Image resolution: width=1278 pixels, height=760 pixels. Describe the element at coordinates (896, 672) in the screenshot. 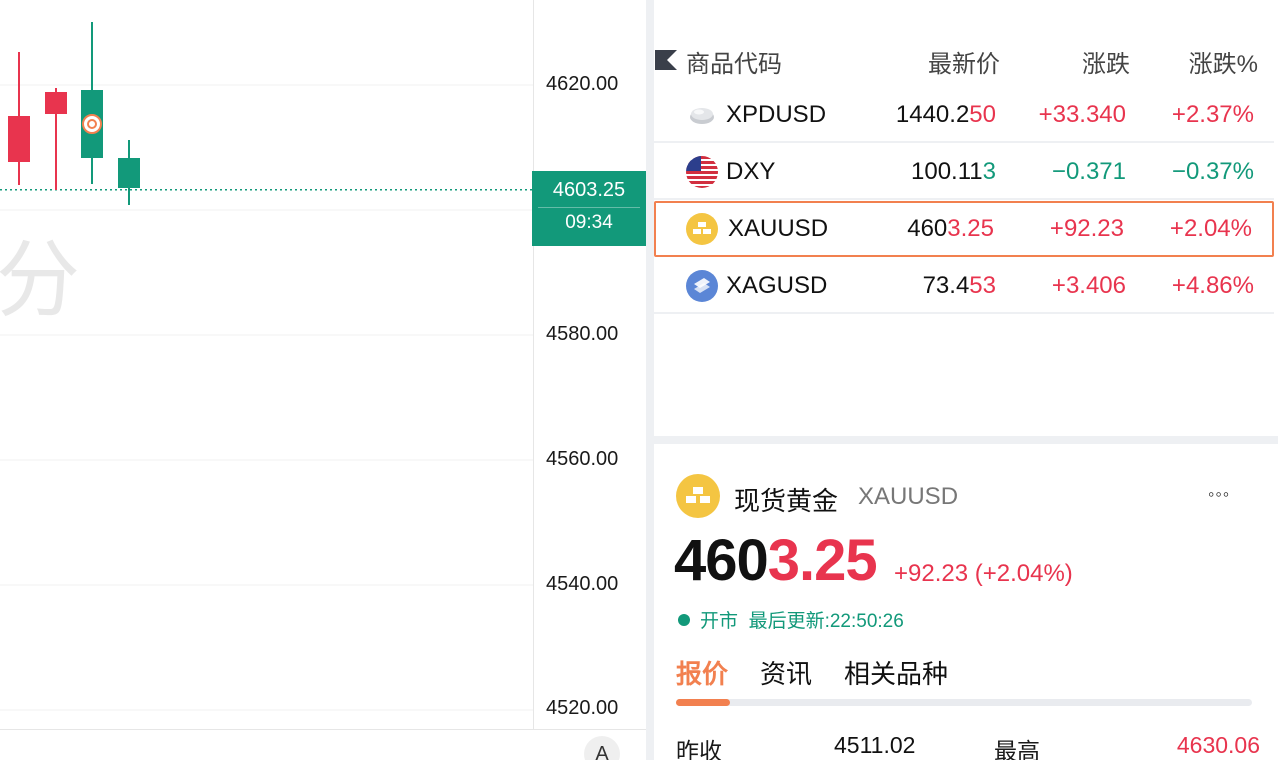

I see `tab-related: 相关品种` at that location.